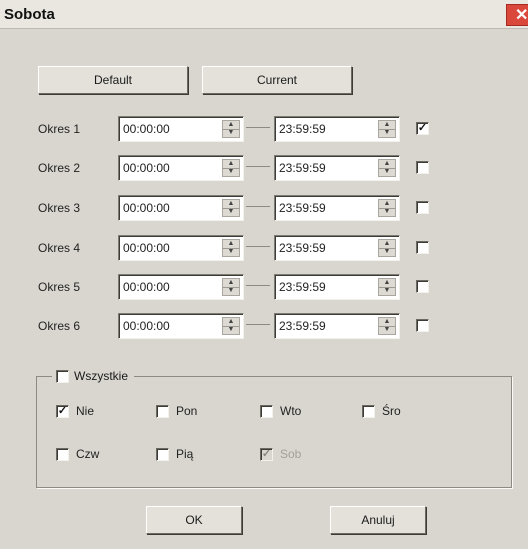 This screenshot has height=549, width=528. I want to click on title-bar: Sobota ✕, so click(264, 14).